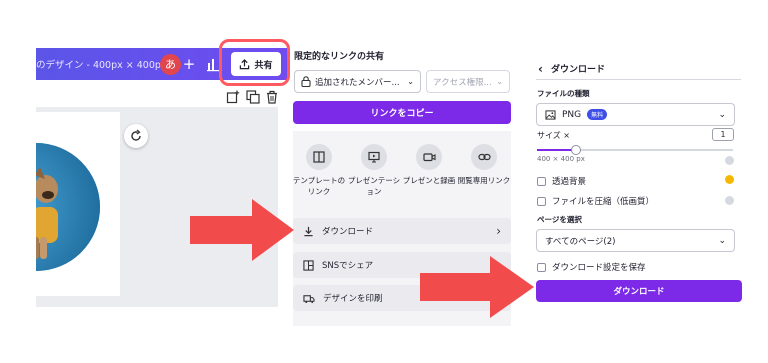 The image size is (768, 363). I want to click on link-icon, so click(484, 157).